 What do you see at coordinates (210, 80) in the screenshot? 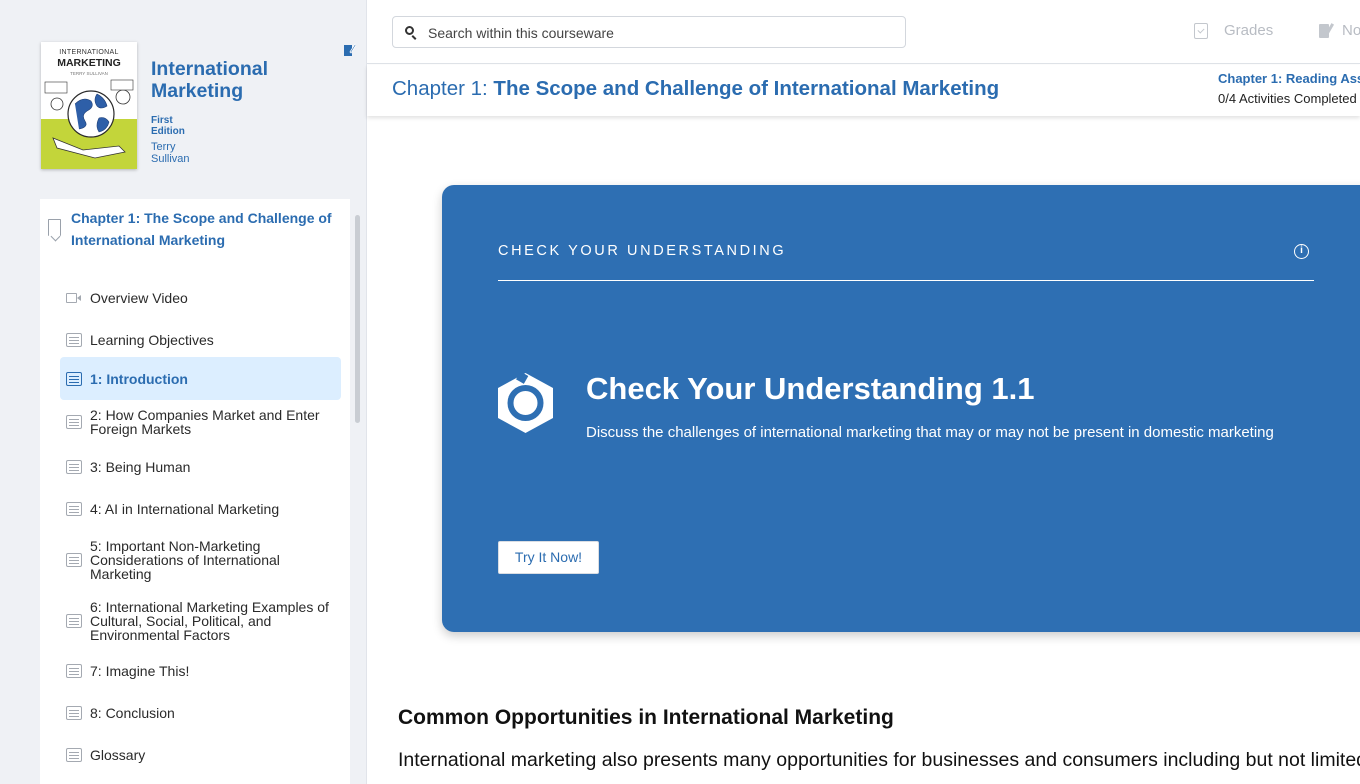
I see `book-title: International Marketing` at bounding box center [210, 80].